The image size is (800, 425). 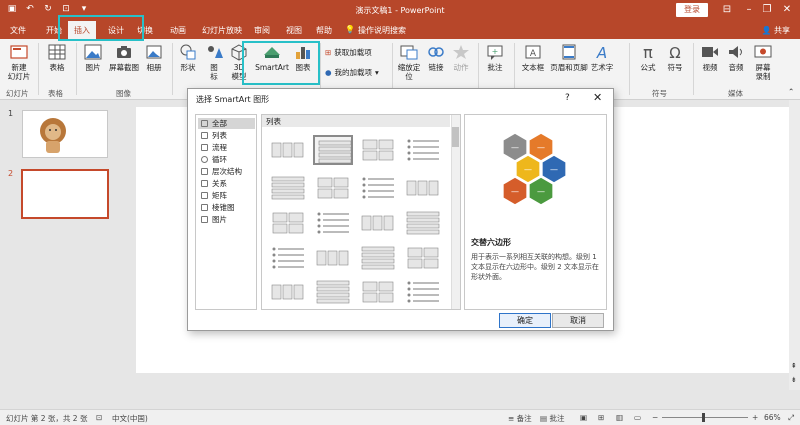 I want to click on tab-insert: 插入, so click(x=82, y=30).